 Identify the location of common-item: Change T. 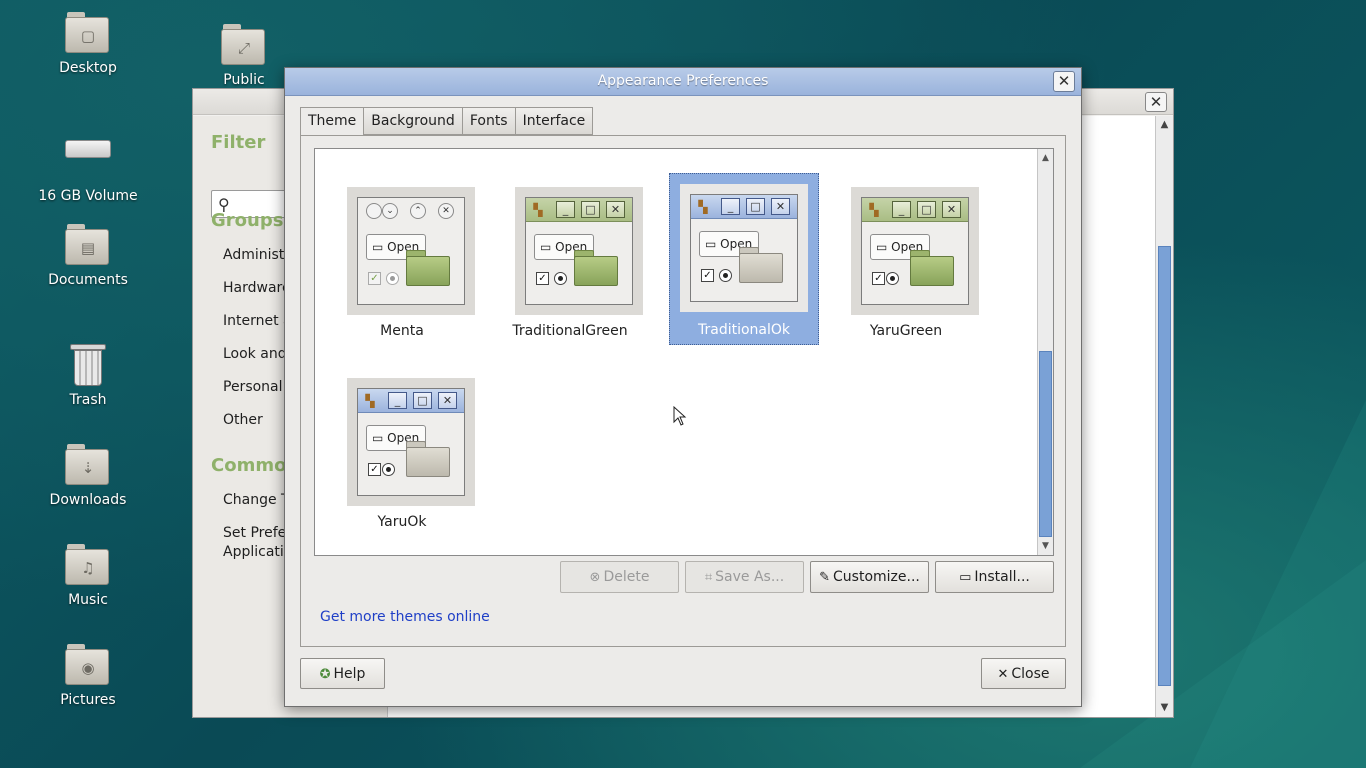
(256, 500).